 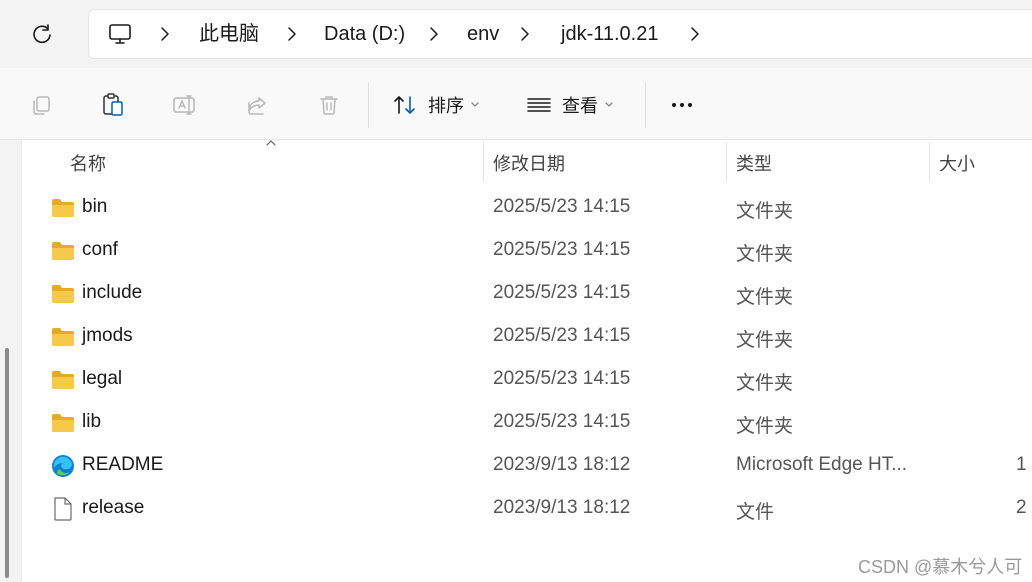 What do you see at coordinates (63, 509) in the screenshot?
I see `file-icon` at bounding box center [63, 509].